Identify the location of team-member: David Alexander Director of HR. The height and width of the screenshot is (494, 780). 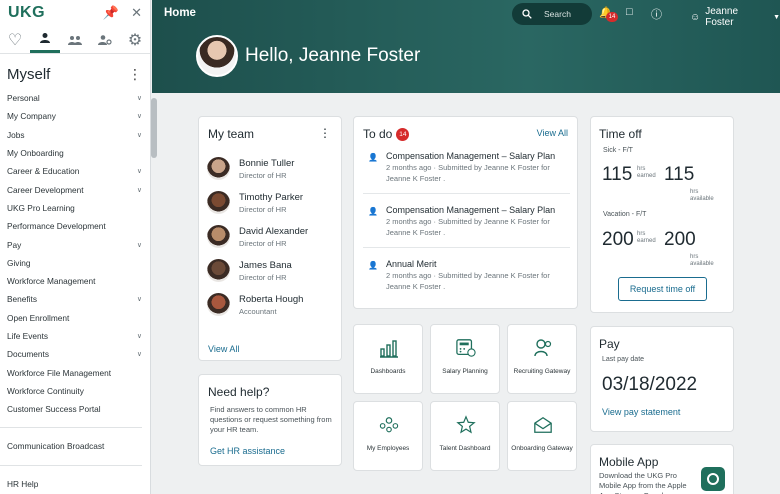
(257, 236).